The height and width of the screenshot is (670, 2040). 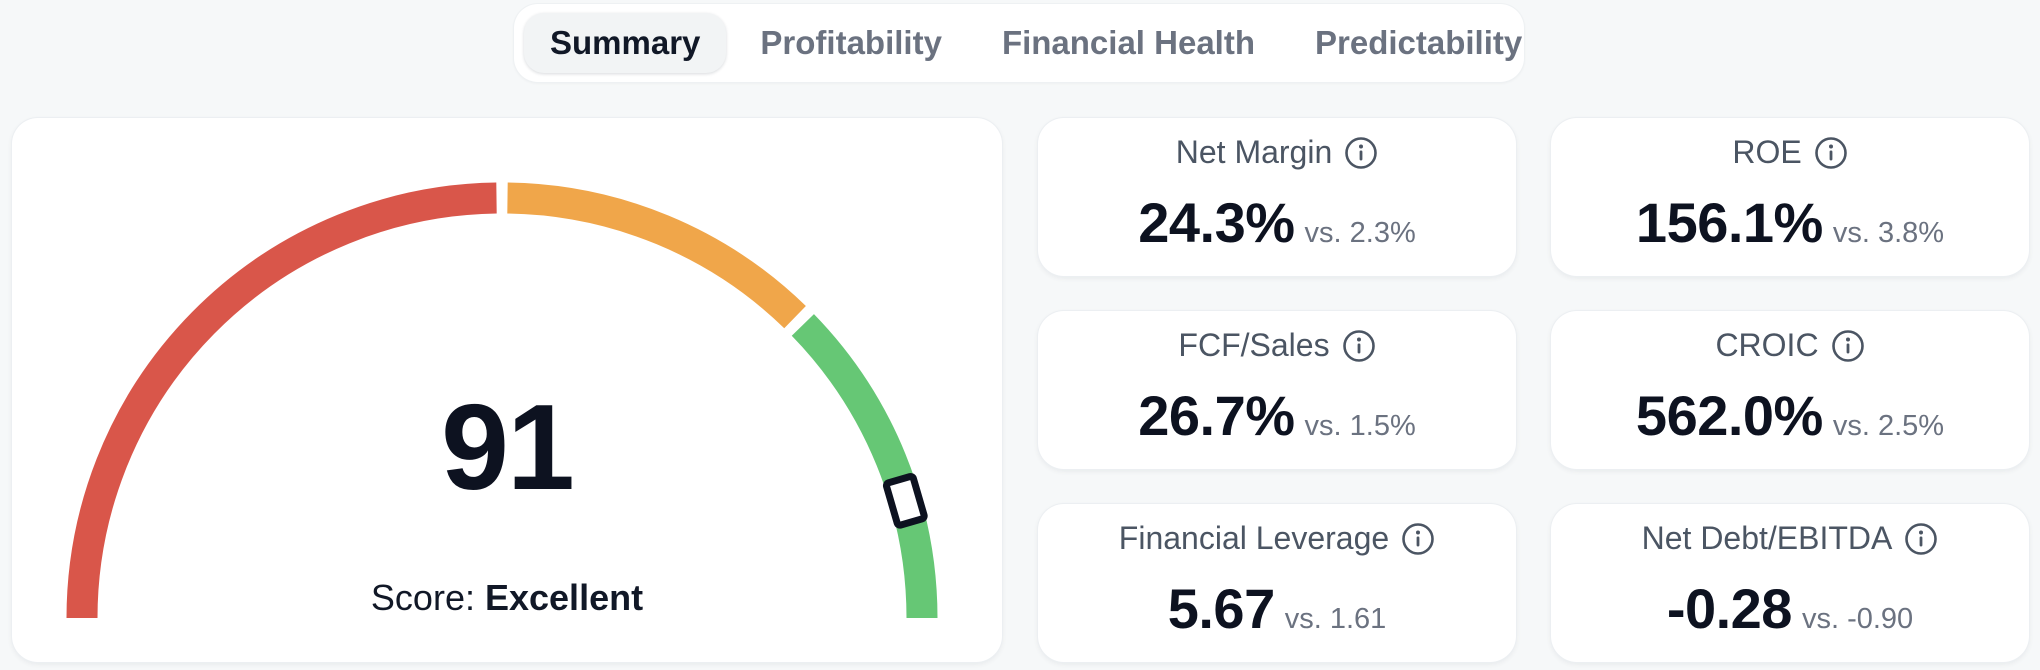 What do you see at coordinates (625, 43) in the screenshot?
I see `tab-summary: Summary` at bounding box center [625, 43].